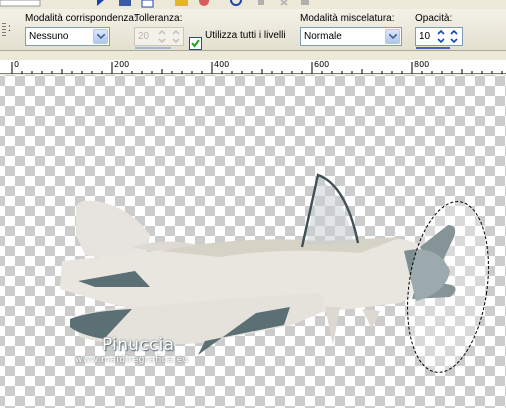 The image size is (506, 408). What do you see at coordinates (330, 212) in the screenshot?
I see `canopy-glass` at bounding box center [330, 212].